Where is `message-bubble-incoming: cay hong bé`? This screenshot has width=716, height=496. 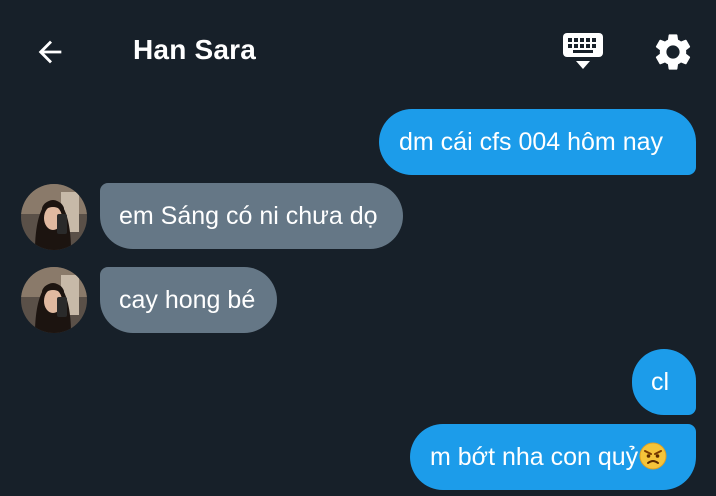 message-bubble-incoming: cay hong bé is located at coordinates (188, 300).